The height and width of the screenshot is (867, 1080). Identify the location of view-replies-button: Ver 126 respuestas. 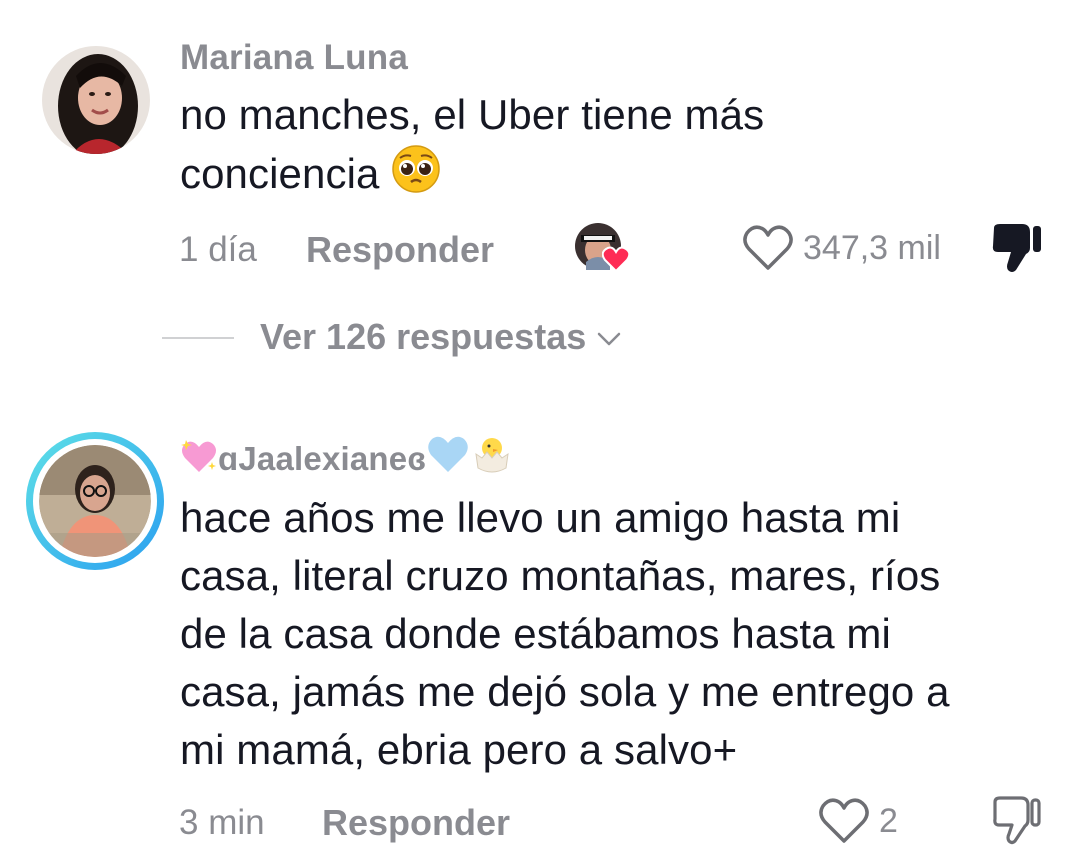
(441, 337).